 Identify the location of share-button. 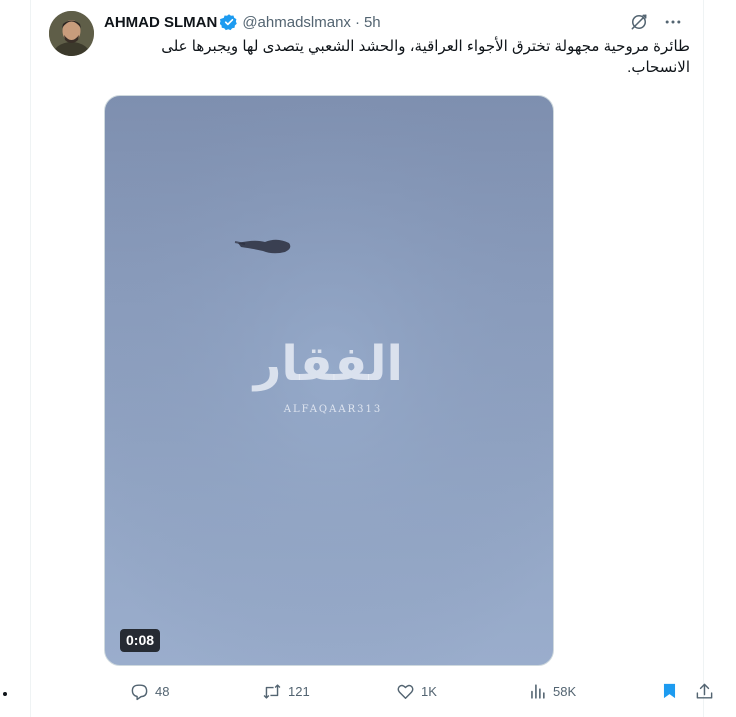
(704, 691).